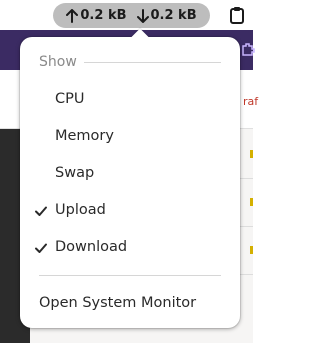 The height and width of the screenshot is (343, 320). I want to click on menu-item-download: Download, so click(130, 248).